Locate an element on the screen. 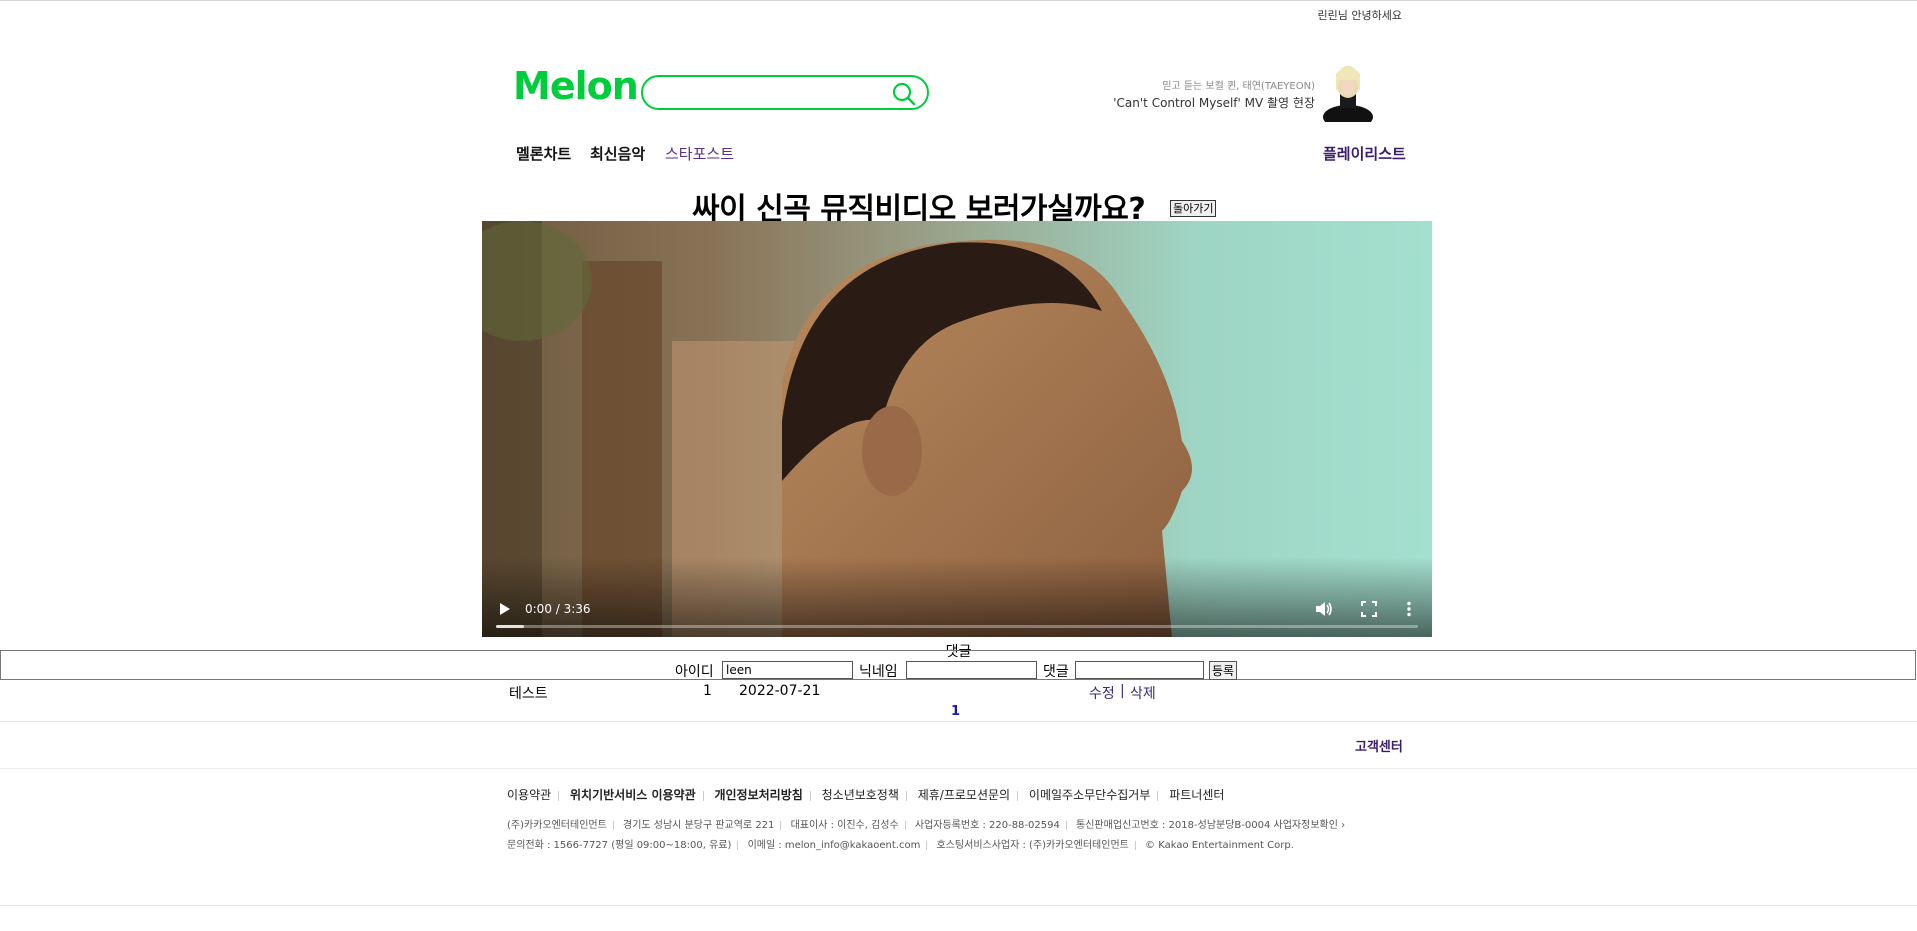 The width and height of the screenshot is (1917, 931). company-address: 경기도 성남시 분당구 판교역로 221 is located at coordinates (699, 825).